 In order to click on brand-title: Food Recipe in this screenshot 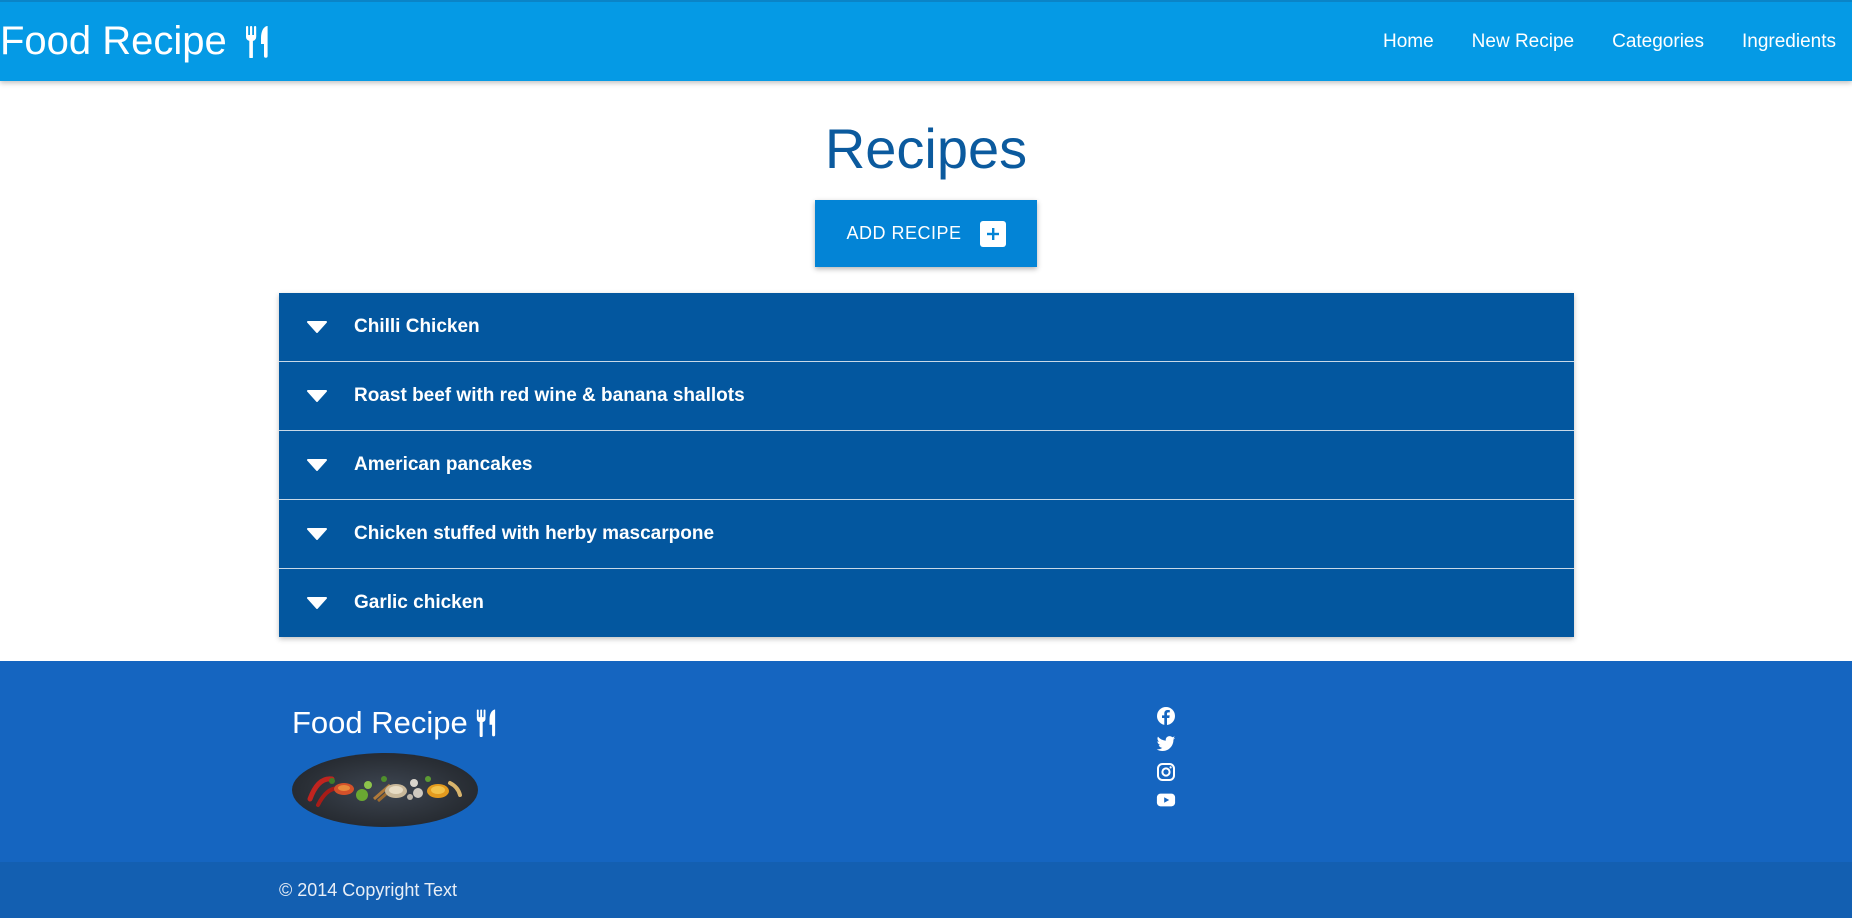, I will do `click(113, 41)`.